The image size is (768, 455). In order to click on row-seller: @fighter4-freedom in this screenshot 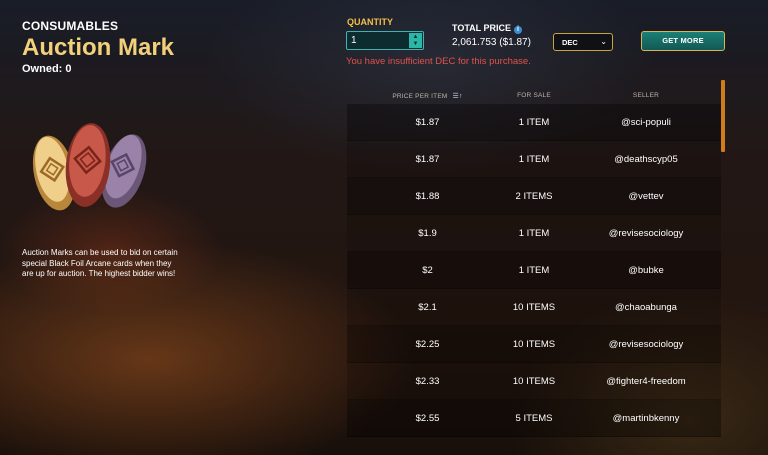, I will do `click(646, 381)`.